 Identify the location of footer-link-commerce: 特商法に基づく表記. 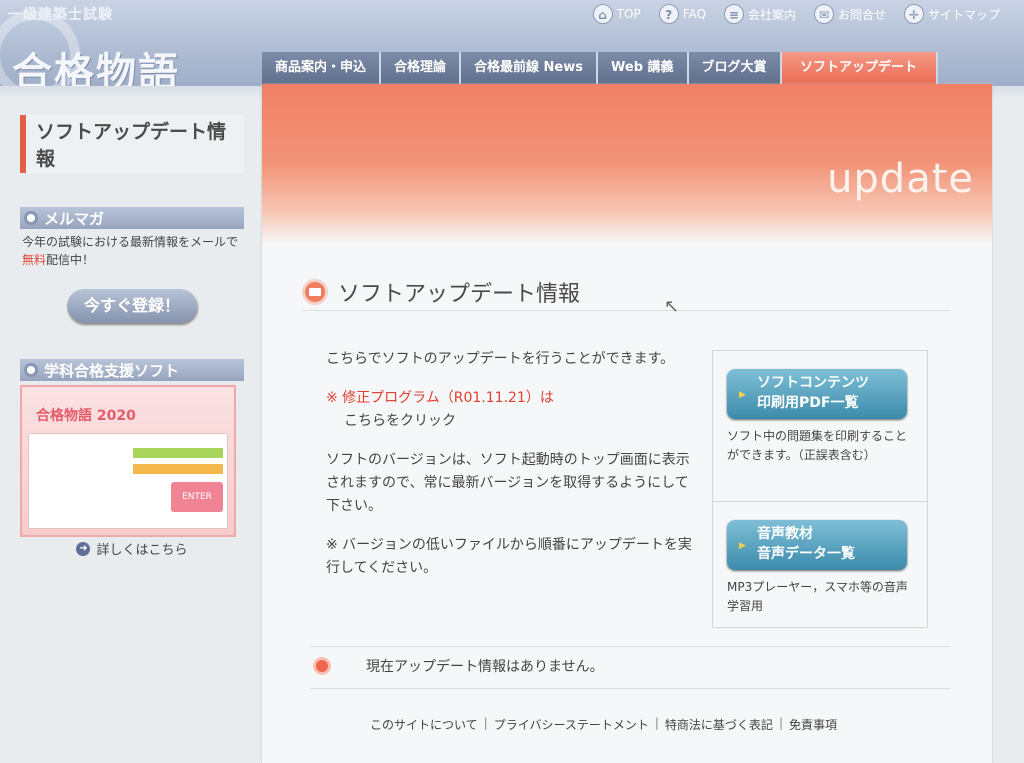
(719, 724).